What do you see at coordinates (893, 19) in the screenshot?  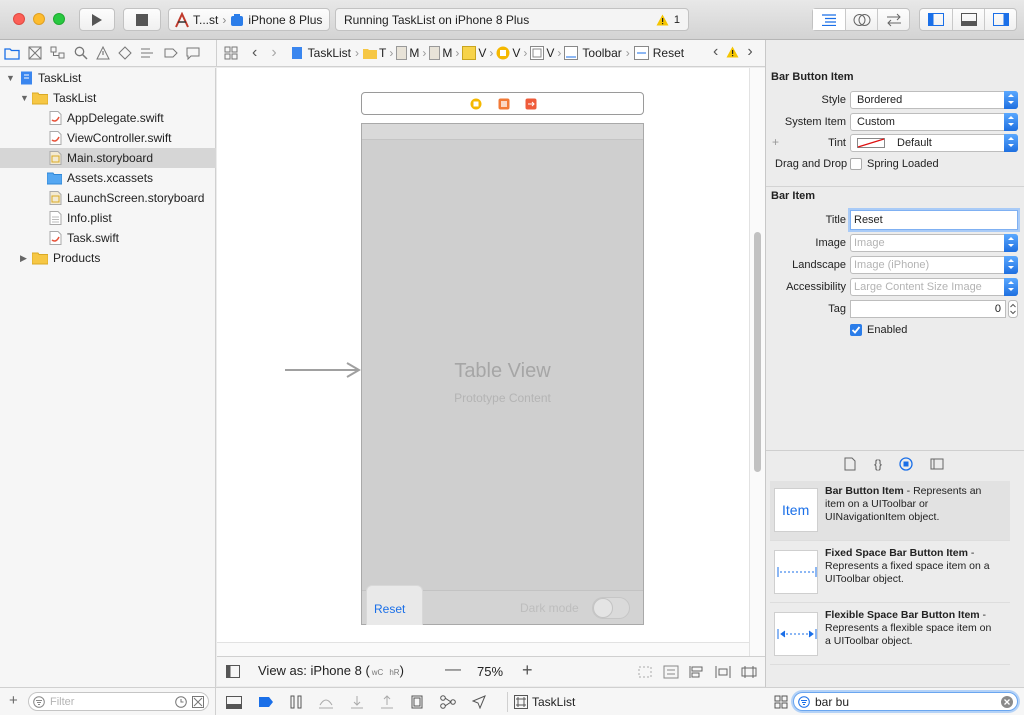 I see `version-editor-button` at bounding box center [893, 19].